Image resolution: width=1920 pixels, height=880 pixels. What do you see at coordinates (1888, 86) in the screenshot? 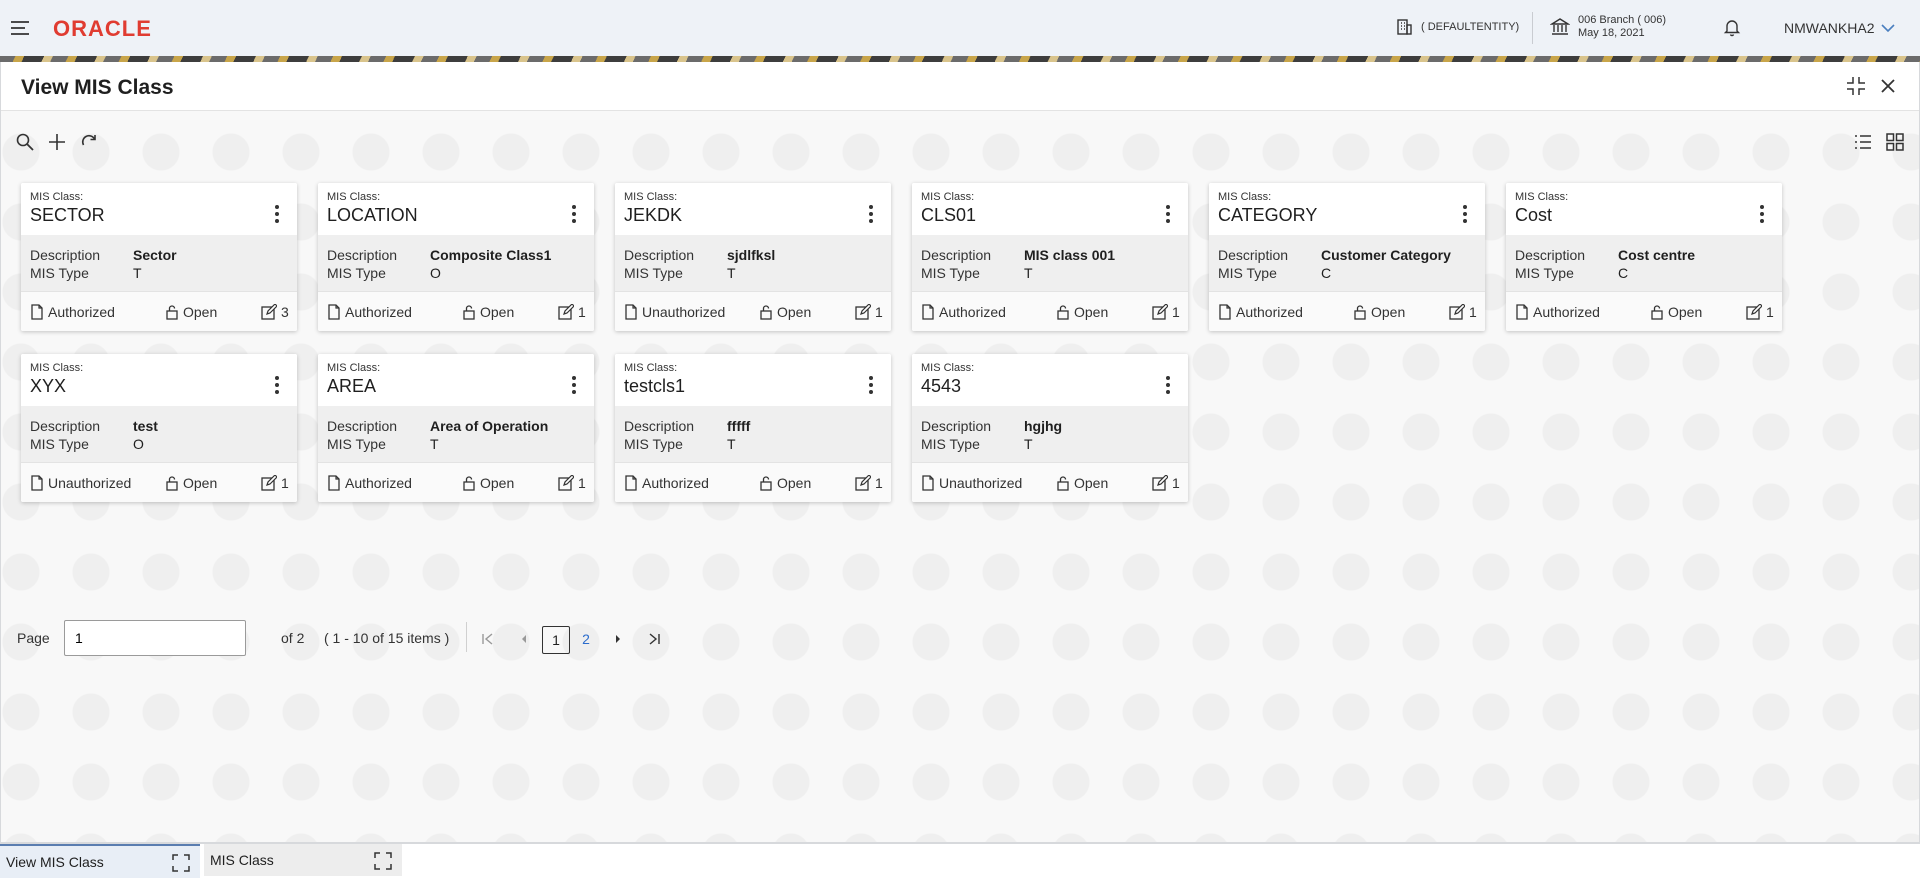
I see `close-icon` at bounding box center [1888, 86].